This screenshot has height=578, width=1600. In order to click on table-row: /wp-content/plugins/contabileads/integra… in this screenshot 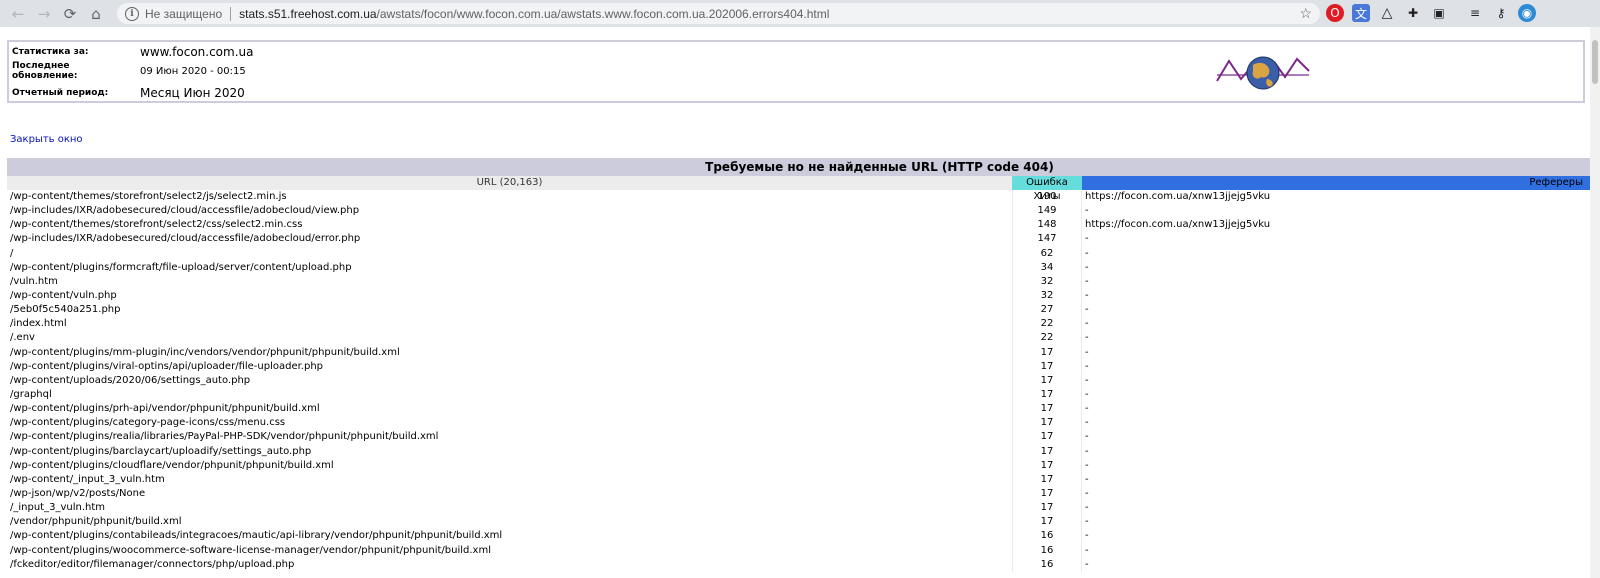, I will do `click(799, 536)`.